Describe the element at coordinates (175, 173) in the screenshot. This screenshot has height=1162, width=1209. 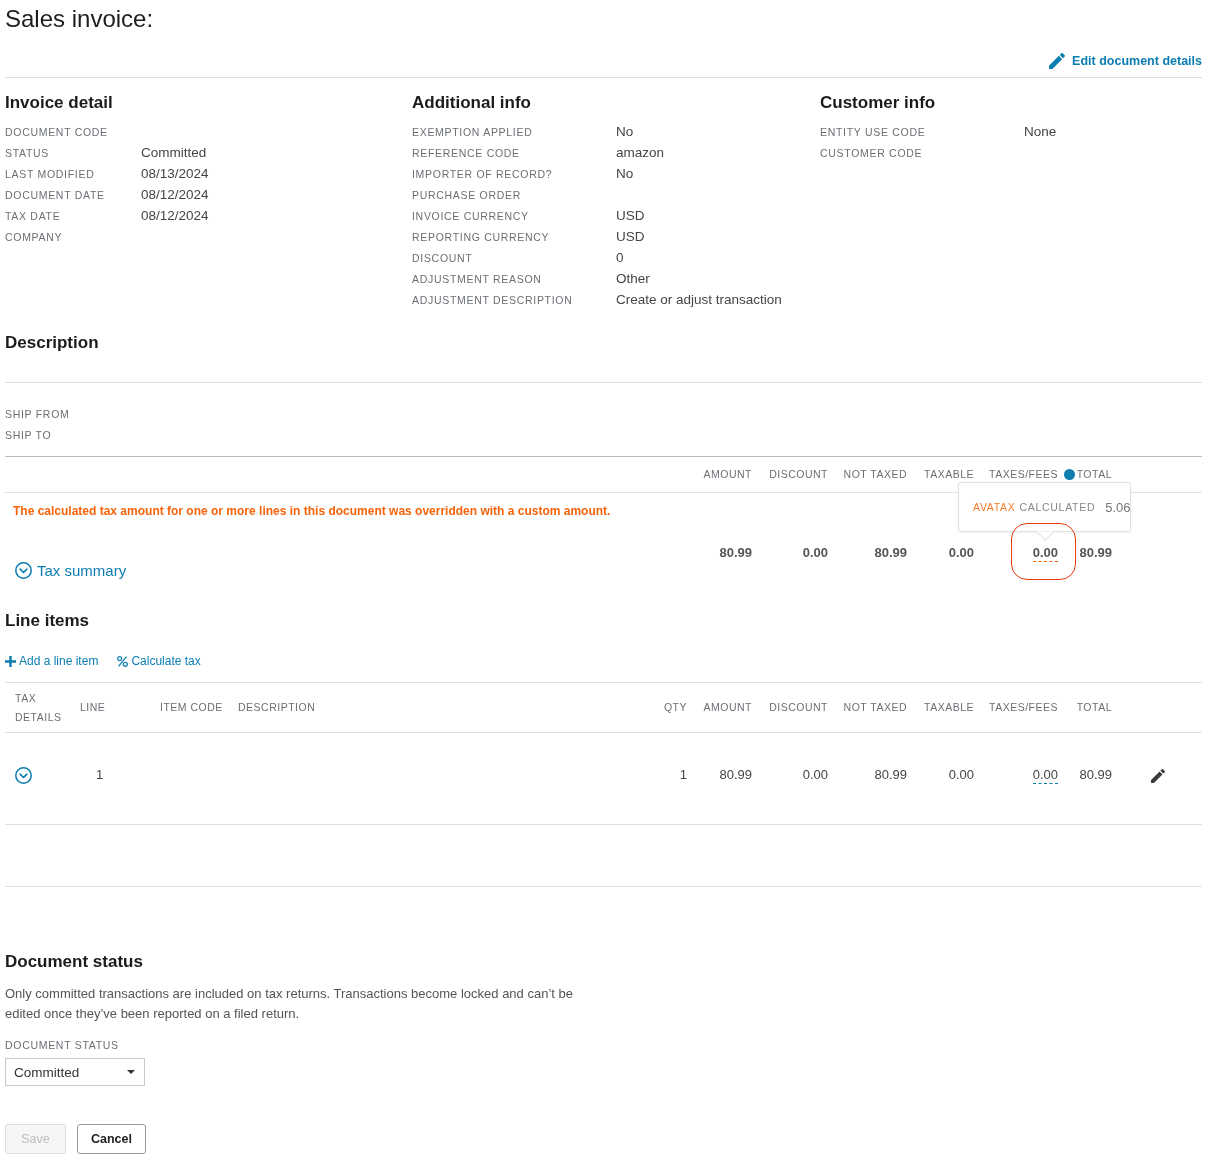
I see `field-value: 08/13/2024` at that location.